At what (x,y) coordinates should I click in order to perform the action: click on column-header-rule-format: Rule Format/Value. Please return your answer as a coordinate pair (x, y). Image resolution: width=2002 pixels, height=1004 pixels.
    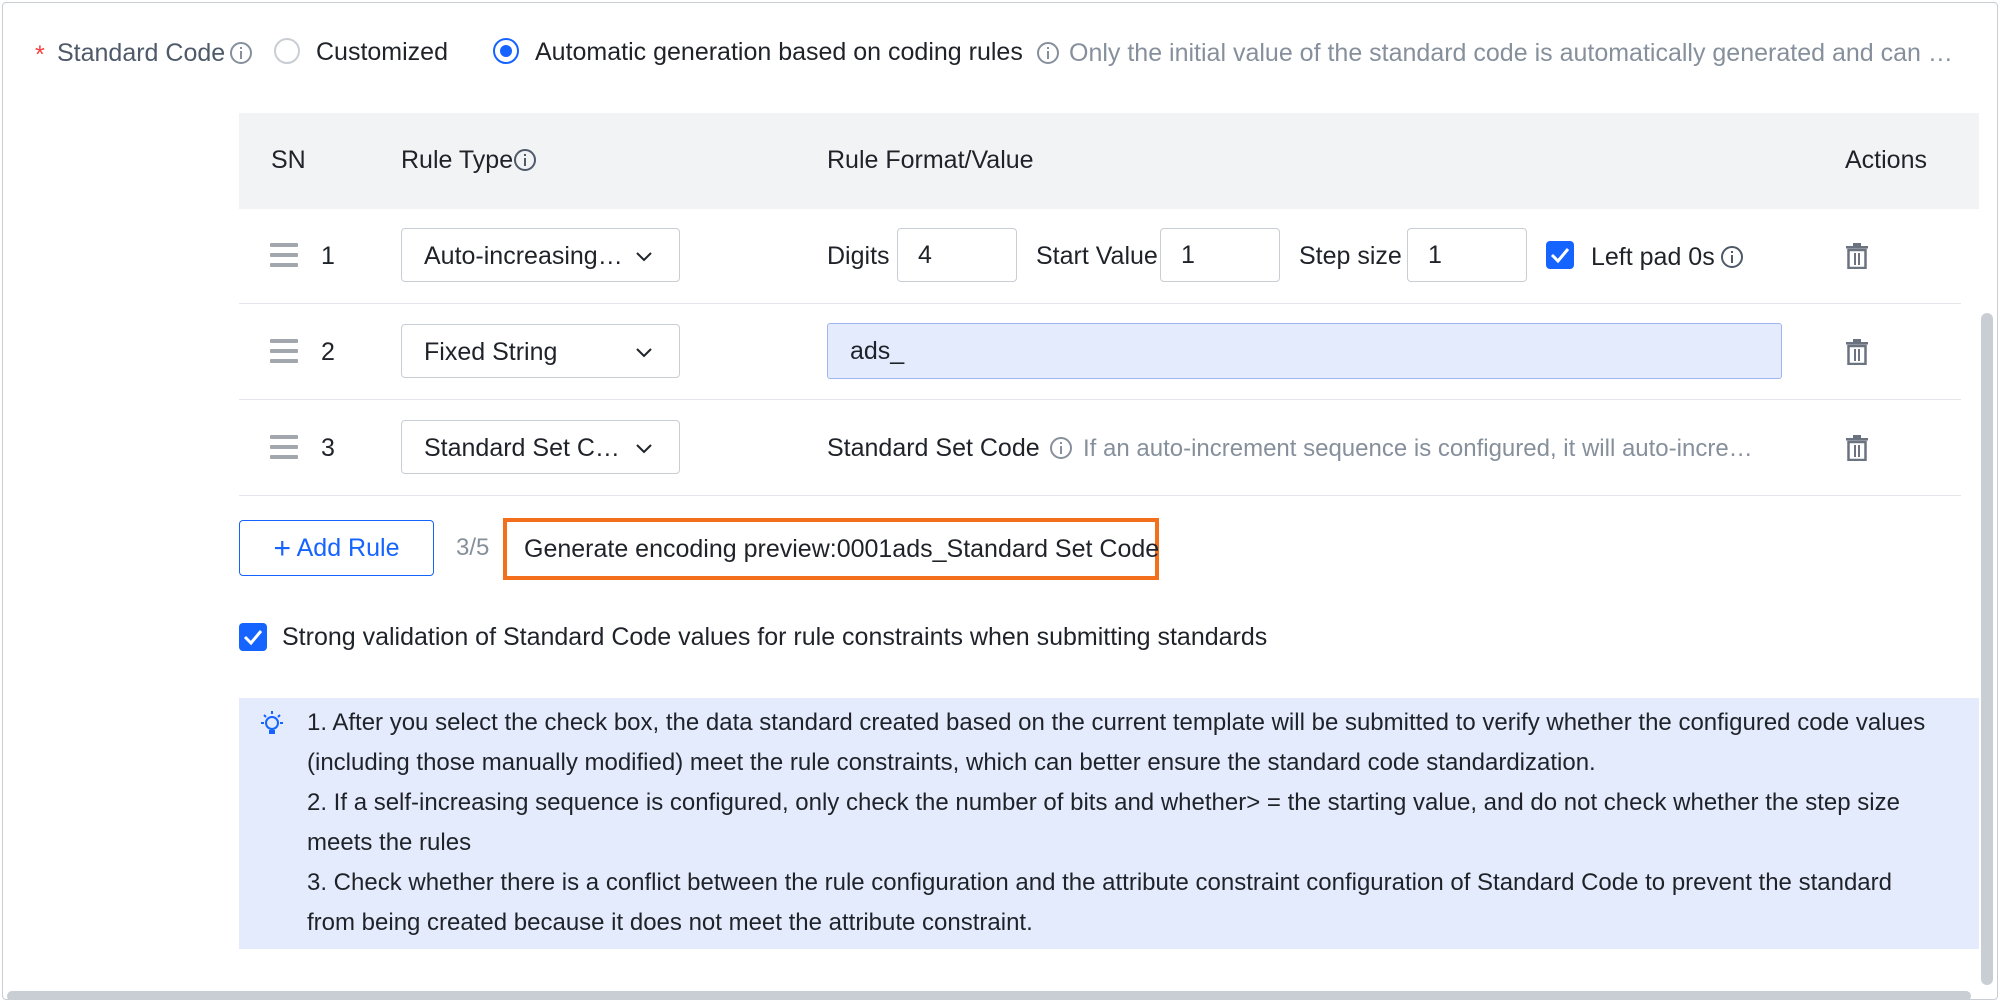
    Looking at the image, I should click on (930, 160).